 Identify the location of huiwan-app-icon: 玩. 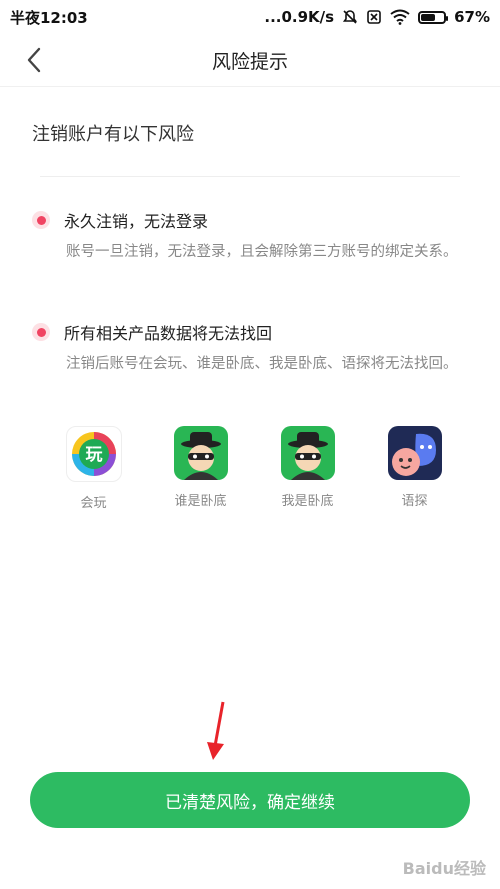
(93, 454).